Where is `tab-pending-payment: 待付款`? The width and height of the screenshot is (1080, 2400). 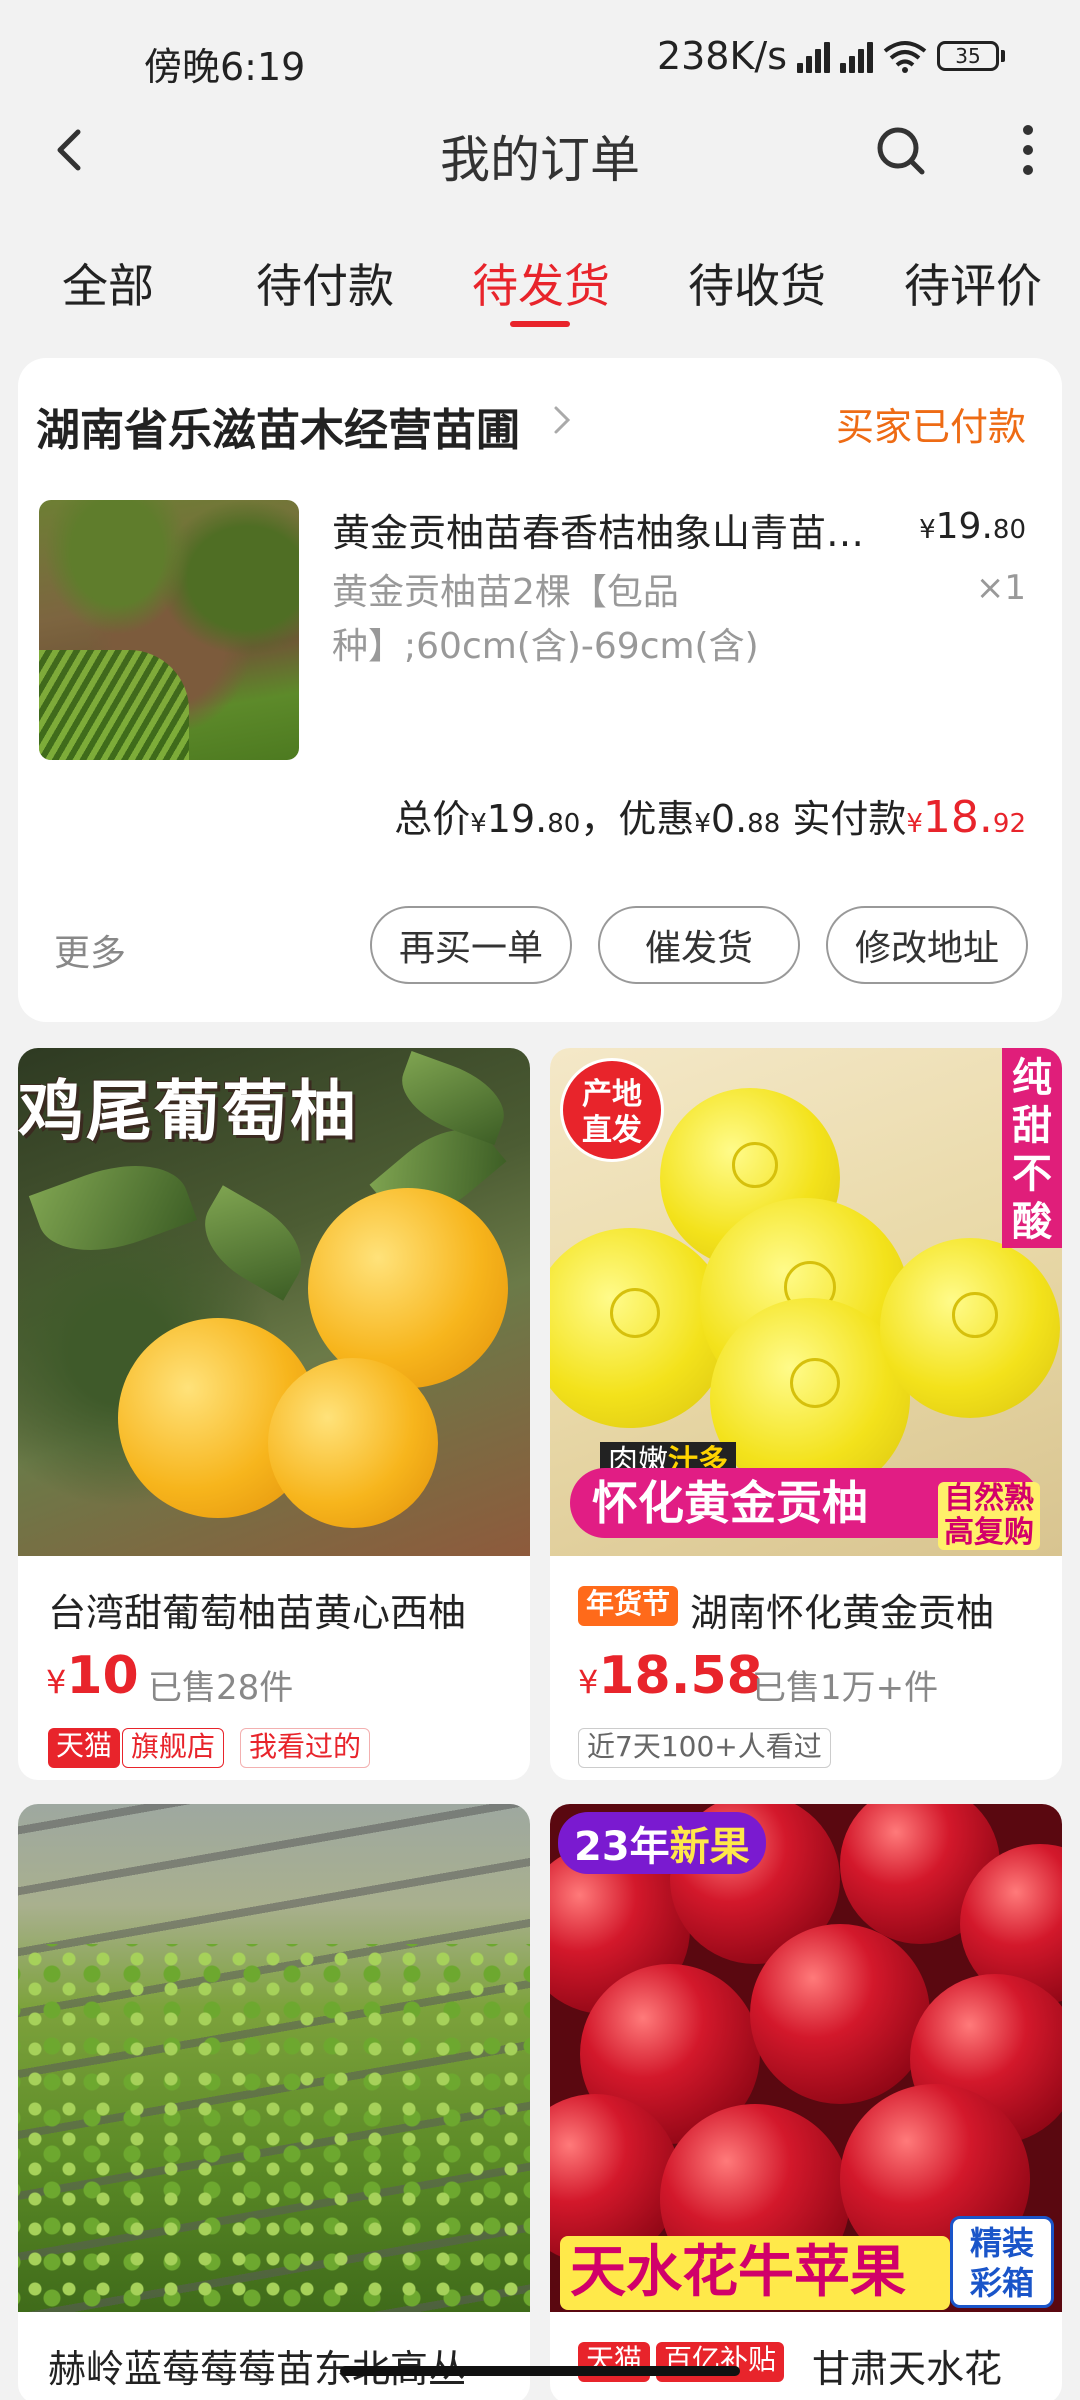 tab-pending-payment: 待付款 is located at coordinates (325, 283).